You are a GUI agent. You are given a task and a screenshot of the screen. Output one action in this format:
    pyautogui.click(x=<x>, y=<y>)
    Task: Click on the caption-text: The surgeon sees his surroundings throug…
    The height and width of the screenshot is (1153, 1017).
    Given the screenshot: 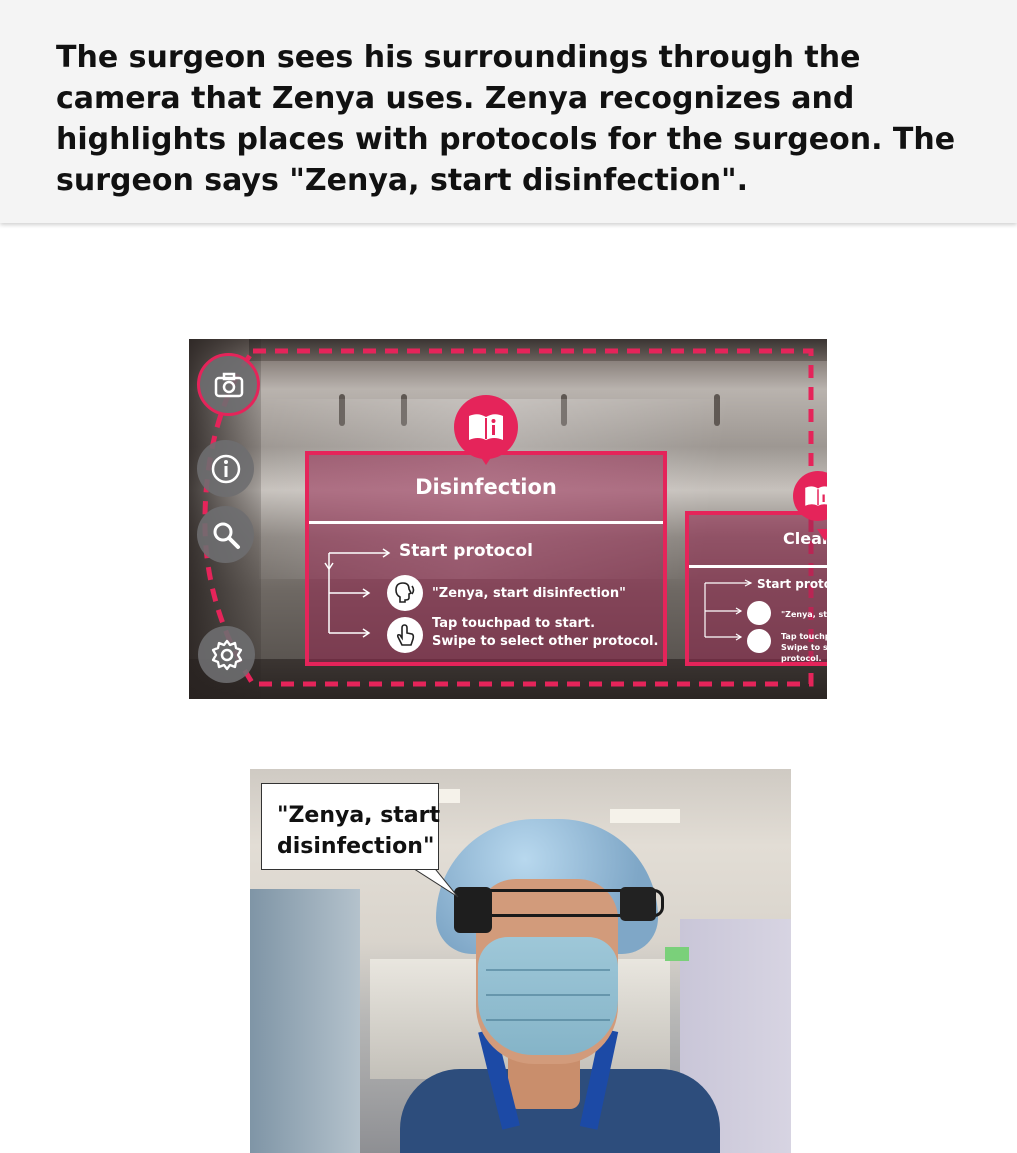 What is the action you would take?
    pyautogui.click(x=506, y=119)
    